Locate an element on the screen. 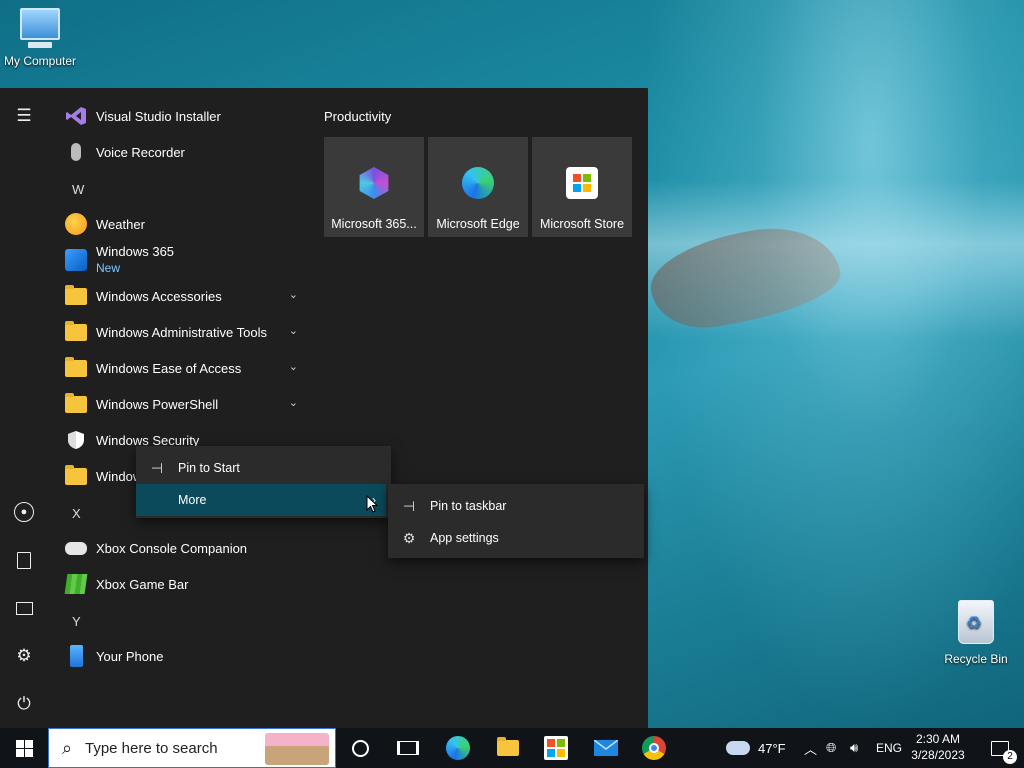 Image resolution: width=1024 pixels, height=768 pixels. app-label: Xbox Console Companion is located at coordinates (172, 548).